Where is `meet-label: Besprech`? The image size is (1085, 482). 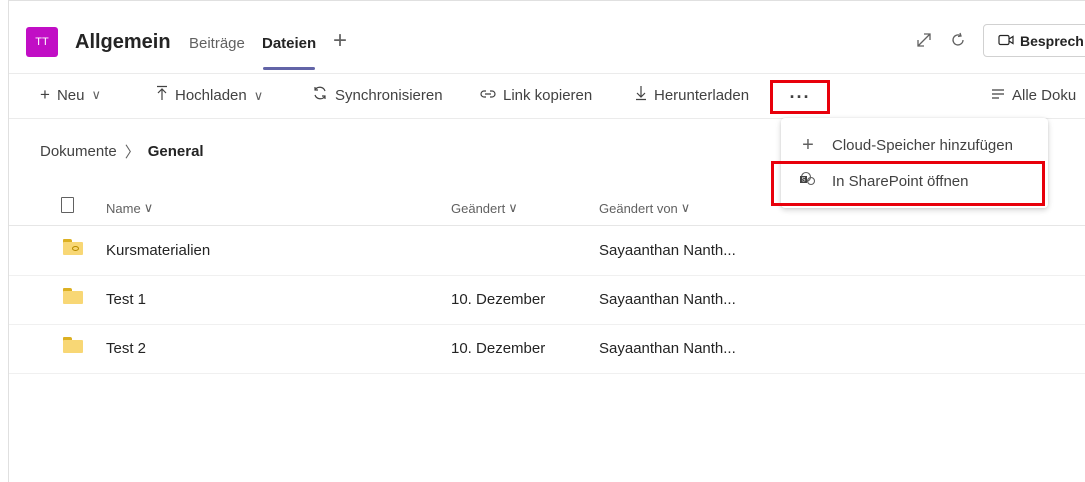 meet-label: Besprech is located at coordinates (1052, 40).